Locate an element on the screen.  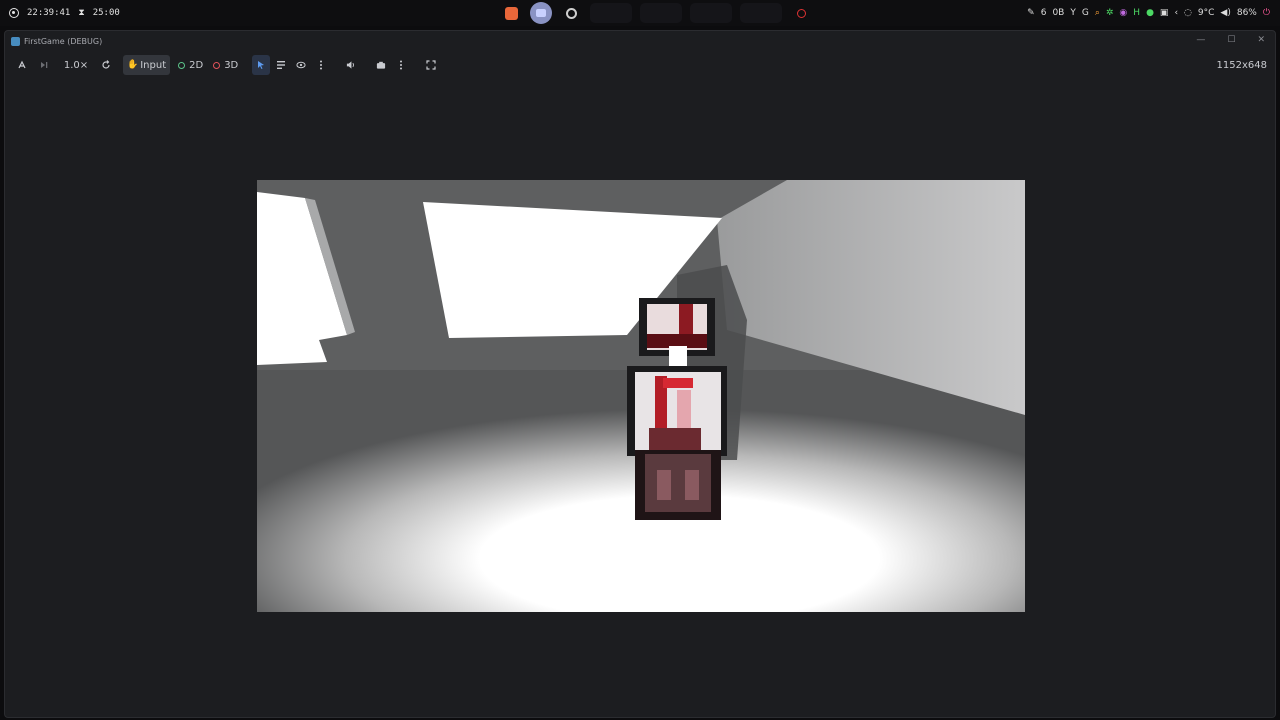
maximize-icon: ☐ is located at coordinates (1231, 40).